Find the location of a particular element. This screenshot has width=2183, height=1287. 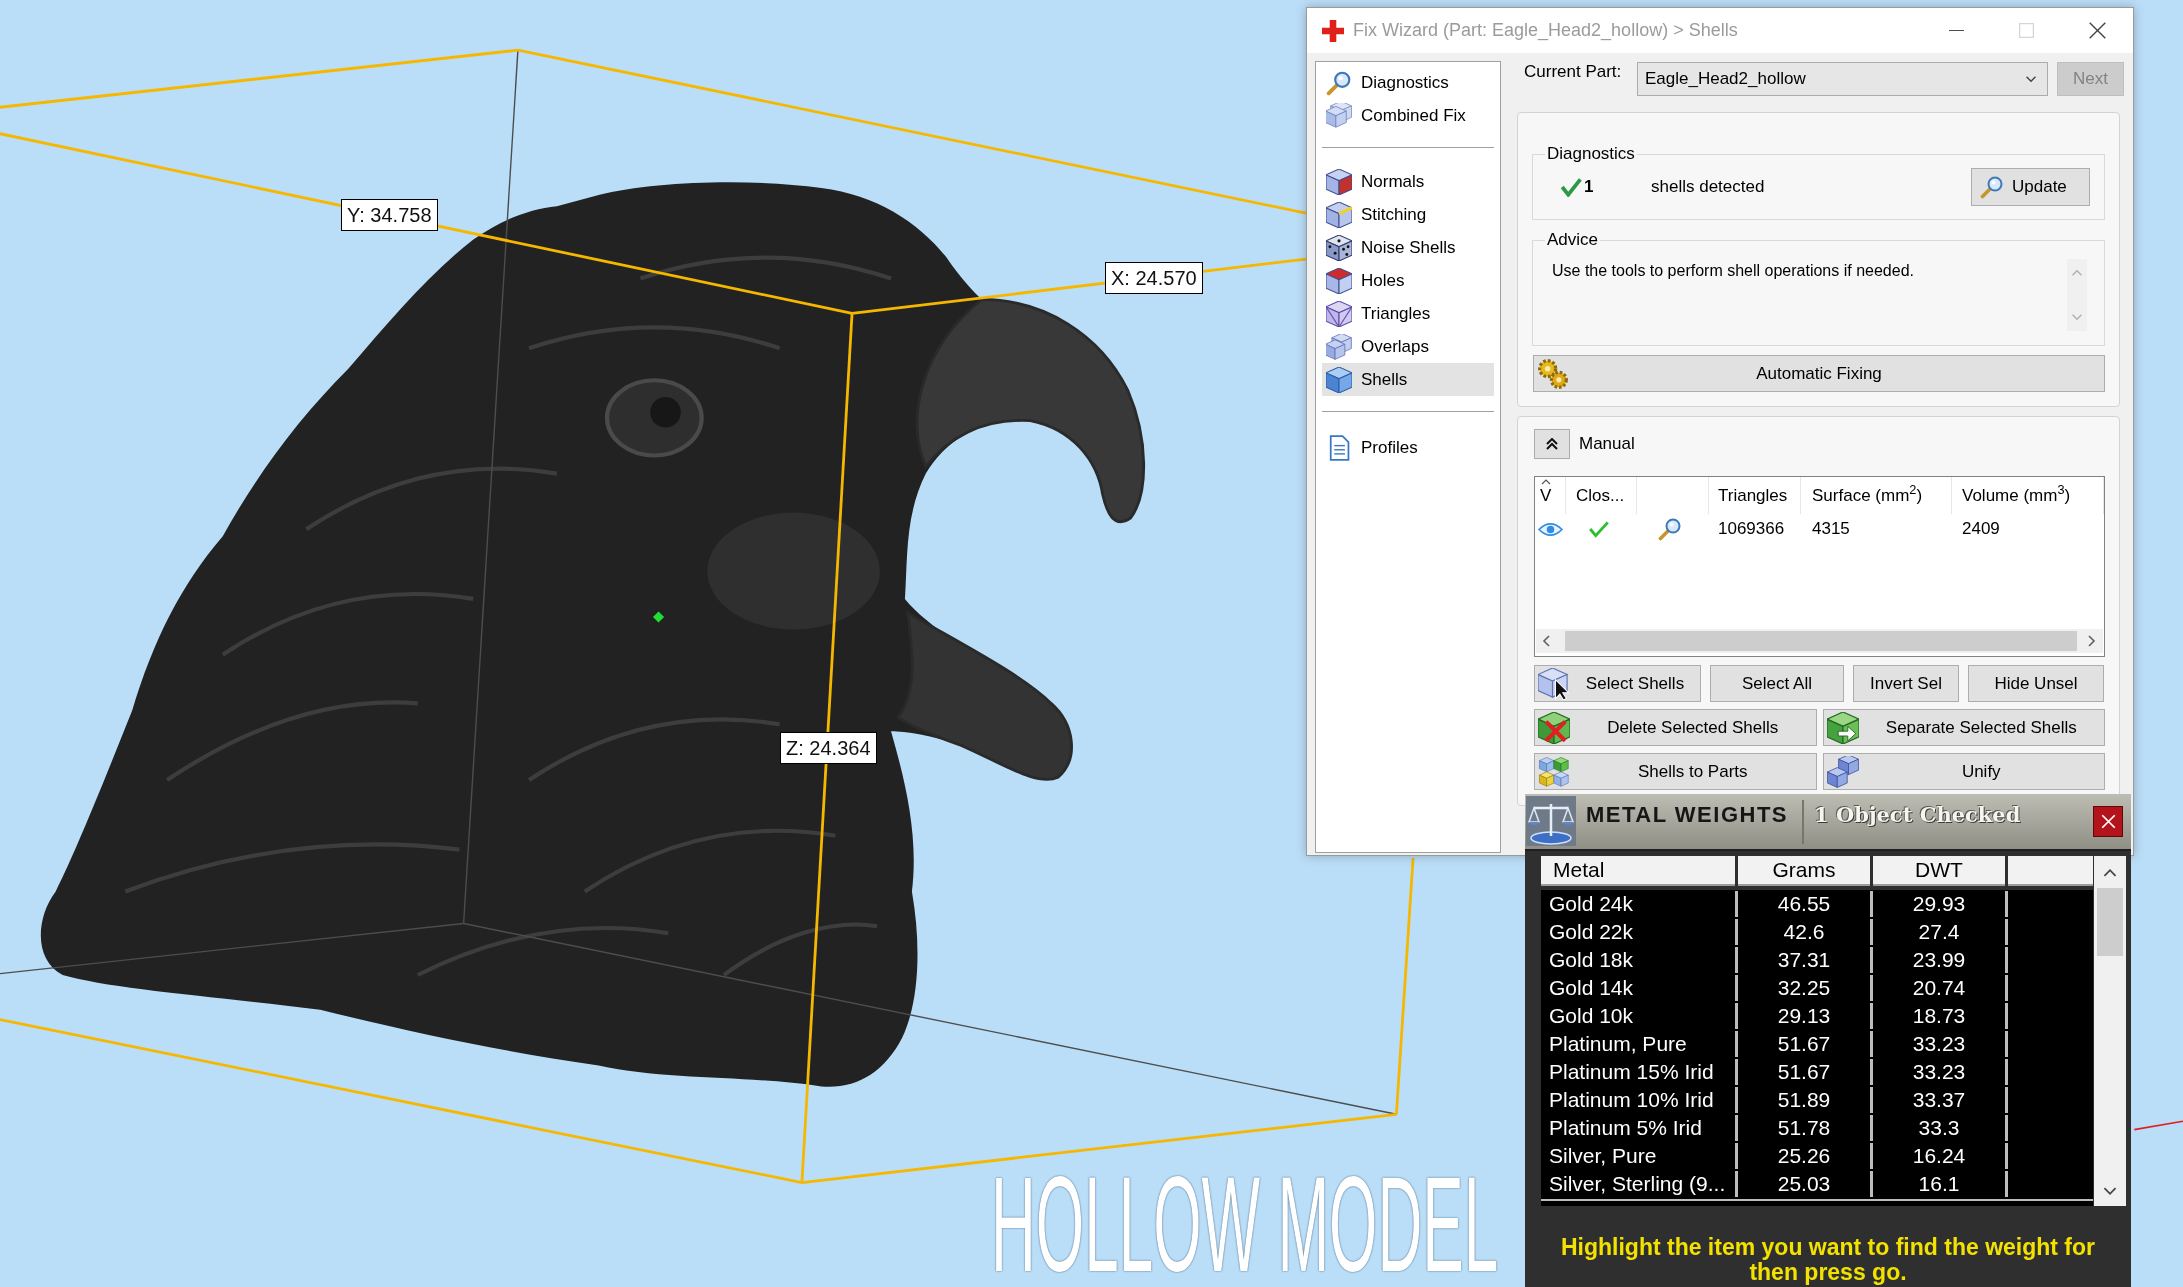

table-cell: Gold 22k is located at coordinates (1638, 932).